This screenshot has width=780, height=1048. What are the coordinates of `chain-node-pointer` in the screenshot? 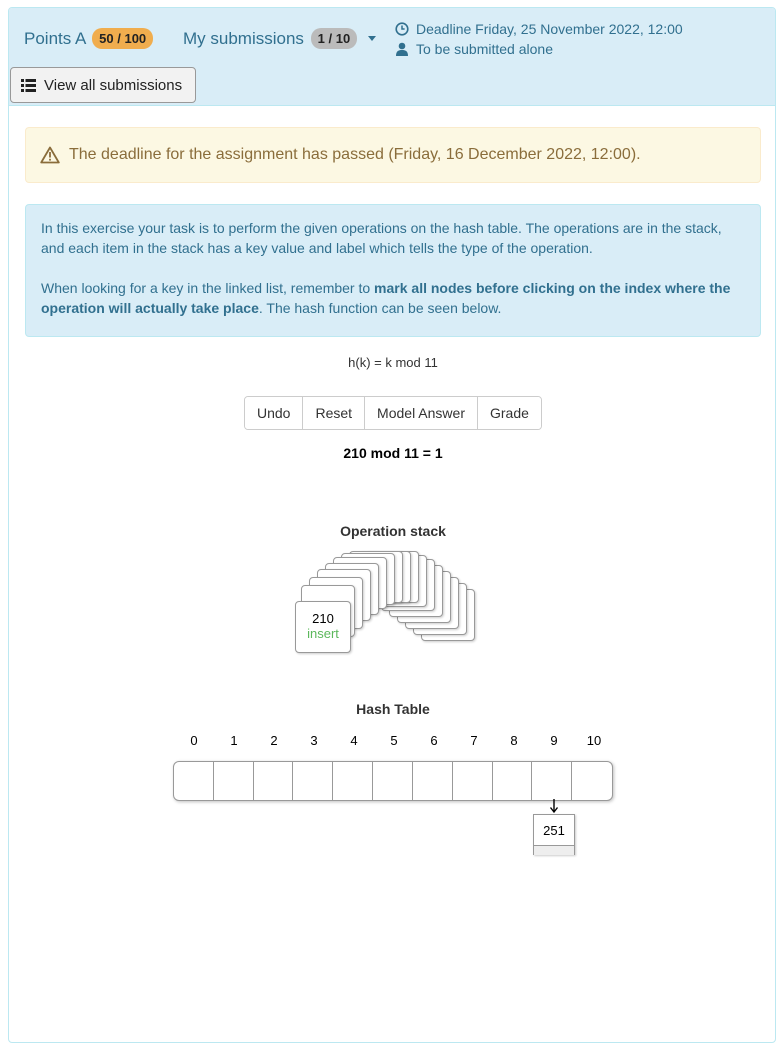 It's located at (554, 850).